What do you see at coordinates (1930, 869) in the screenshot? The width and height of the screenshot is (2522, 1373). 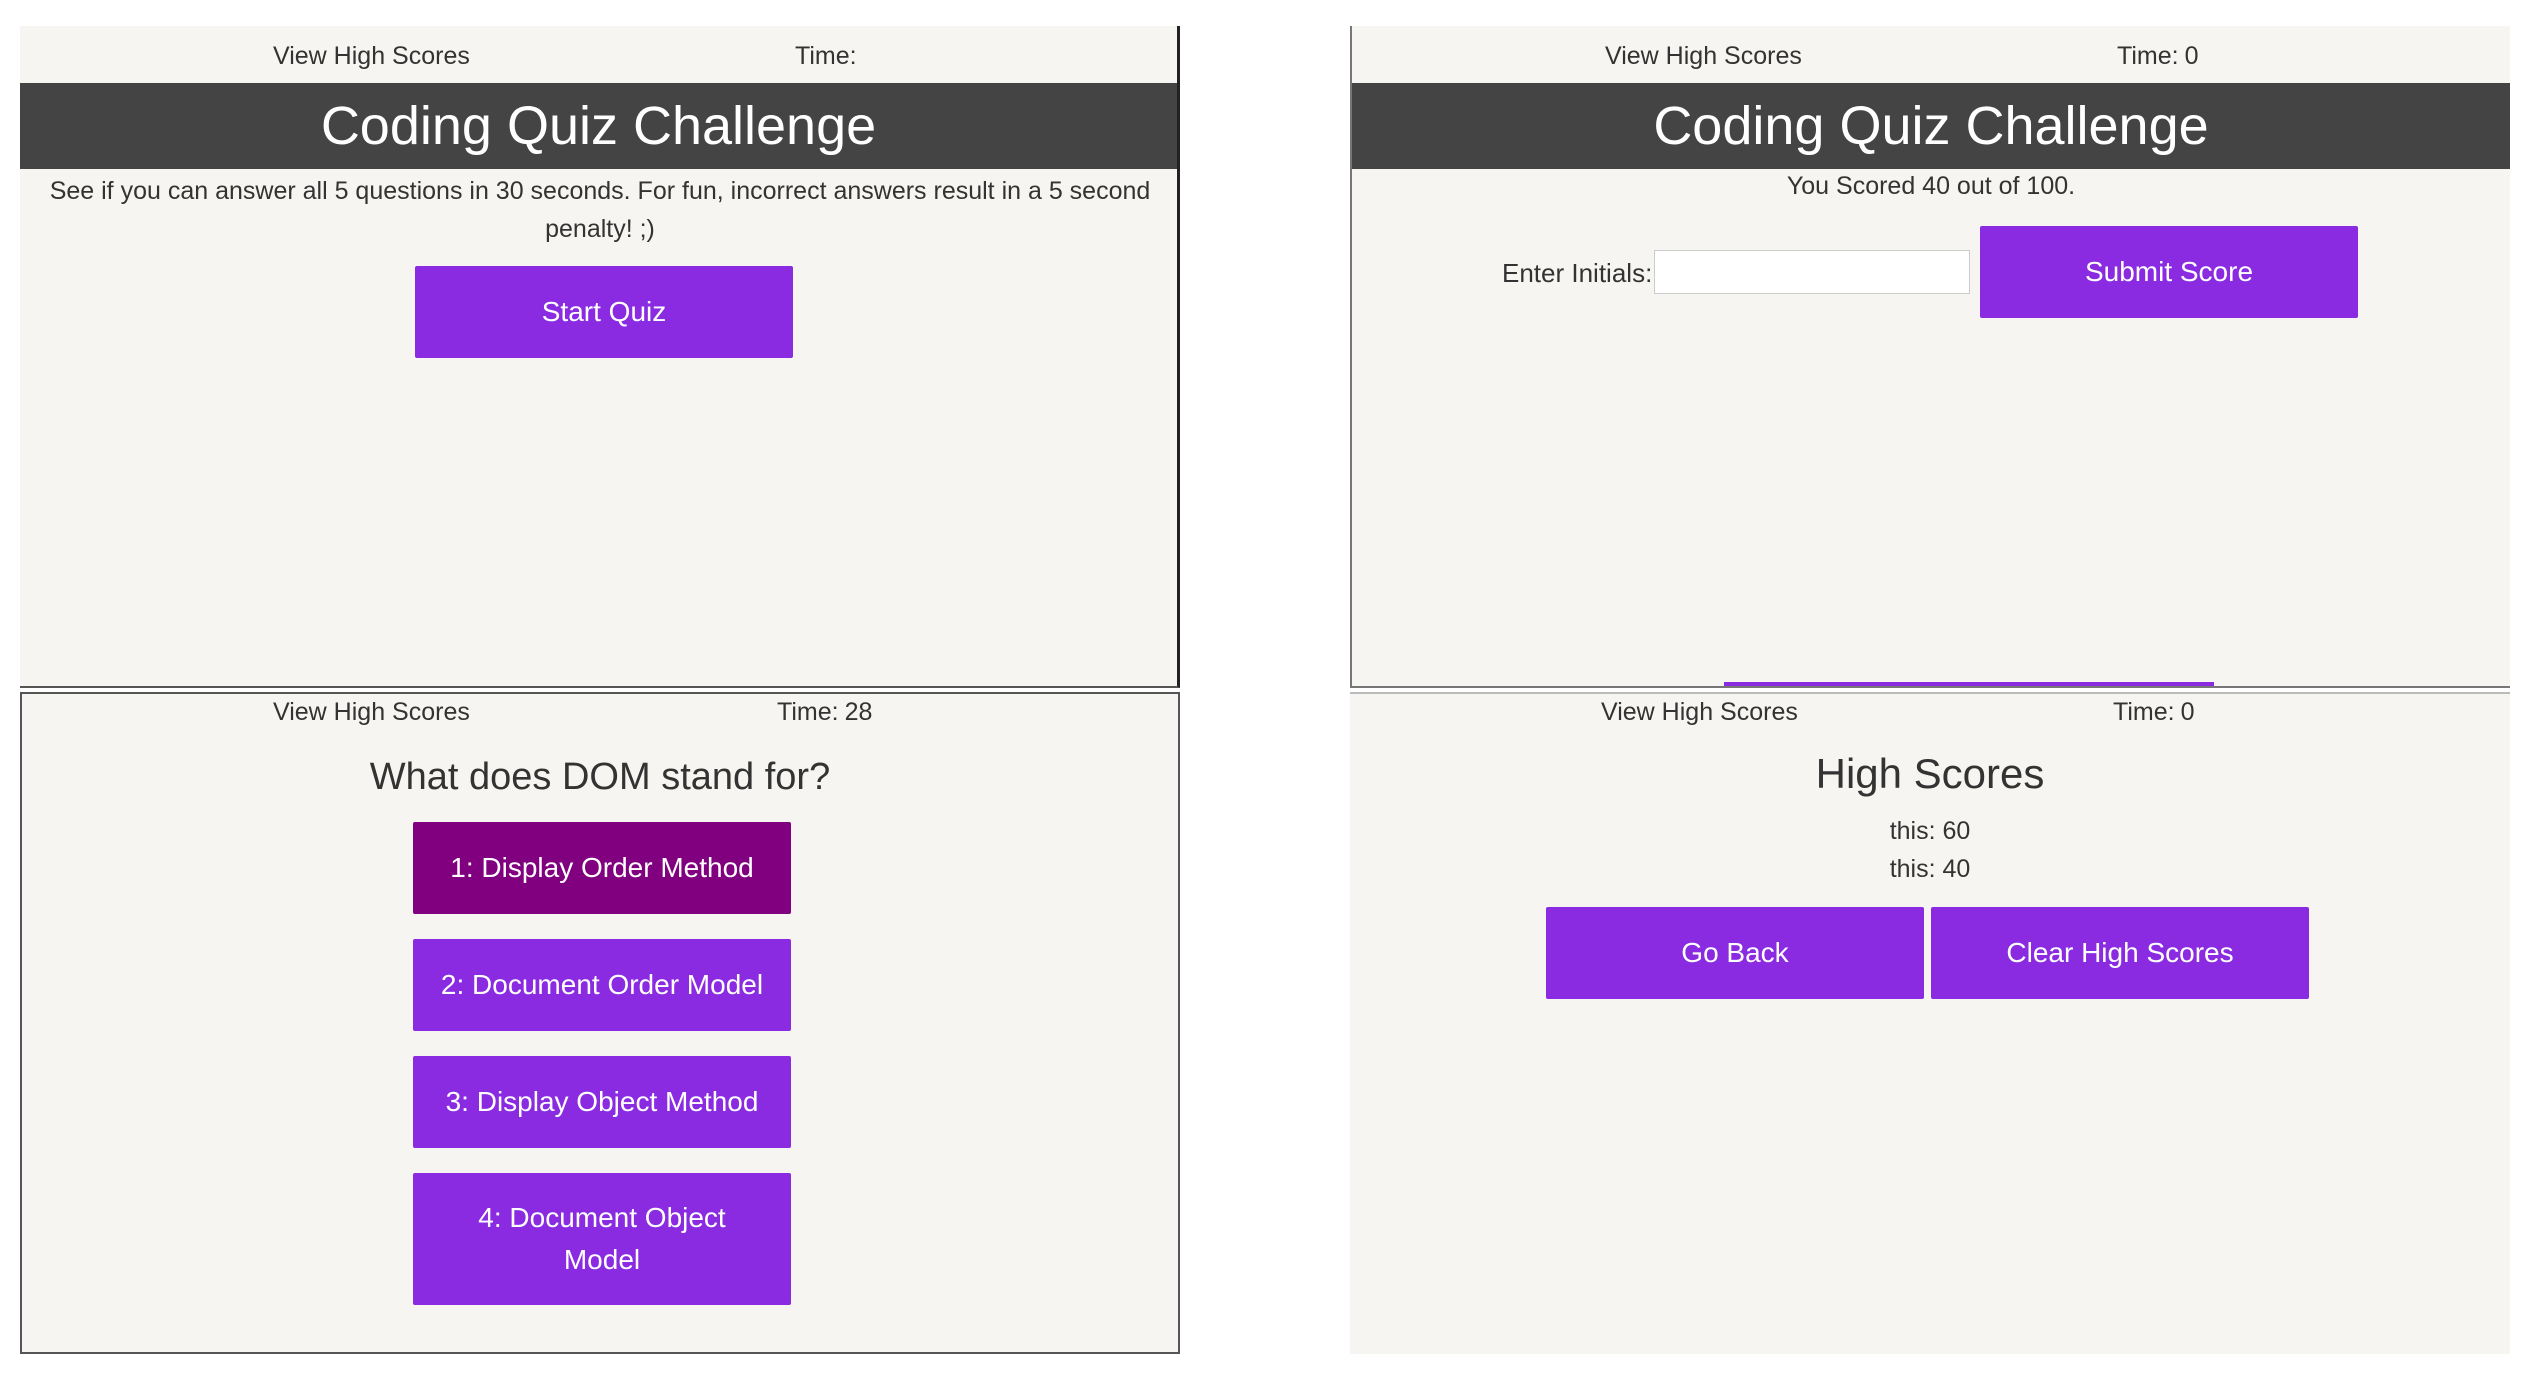 I see `high-score-entry: this: 40` at bounding box center [1930, 869].